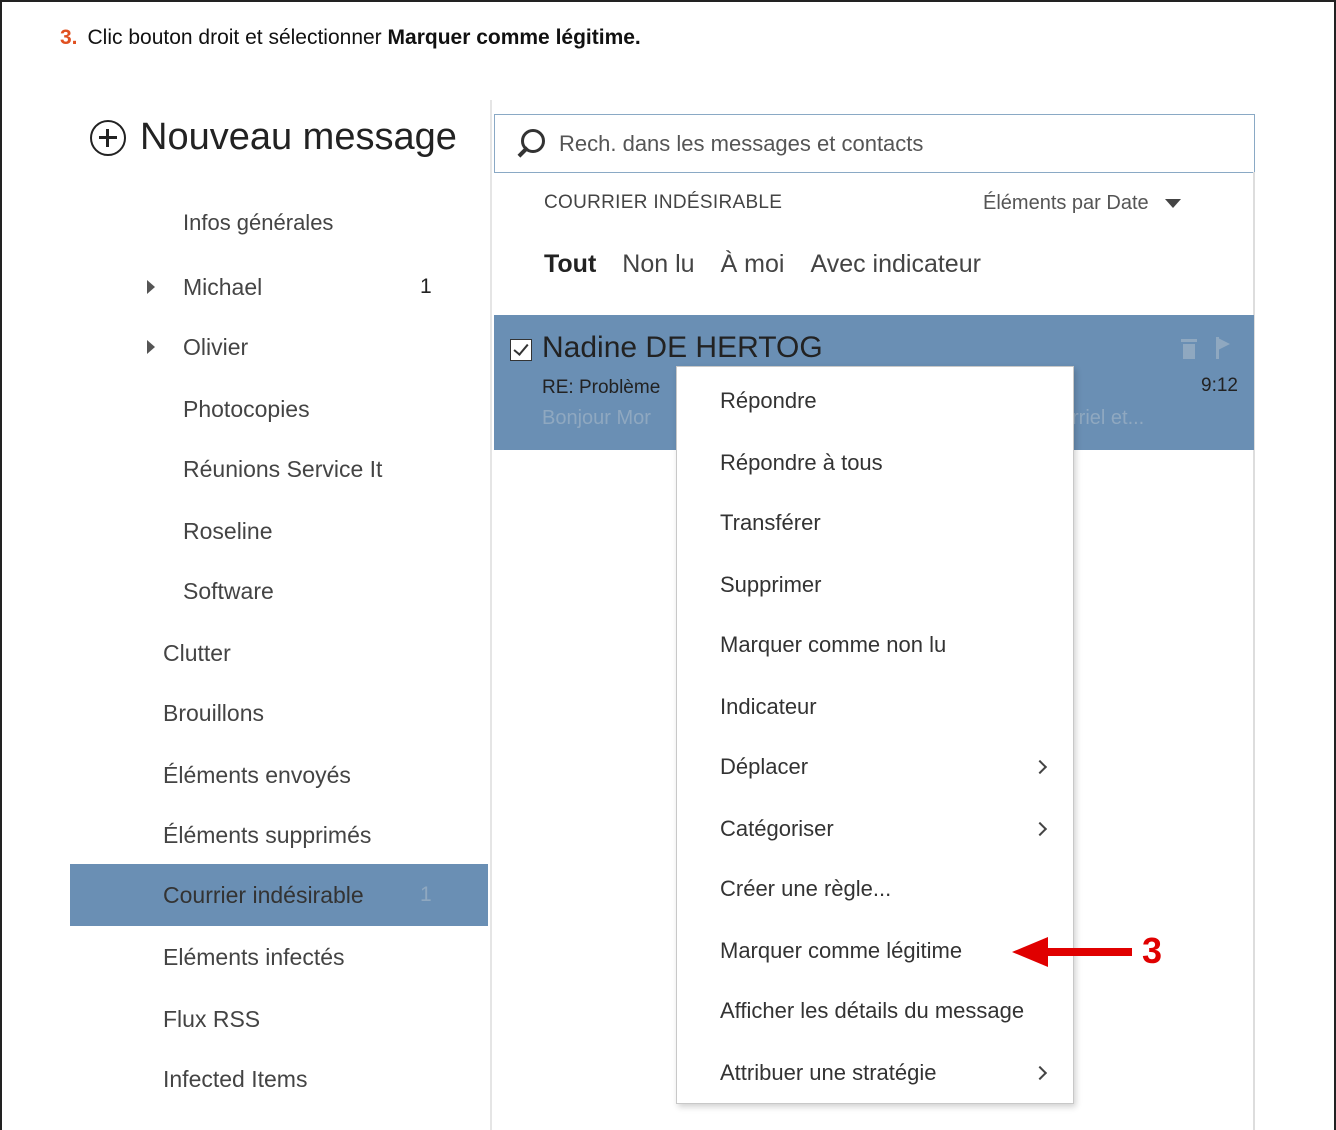  Describe the element at coordinates (228, 590) in the screenshot. I see `folder-label: Software` at that location.